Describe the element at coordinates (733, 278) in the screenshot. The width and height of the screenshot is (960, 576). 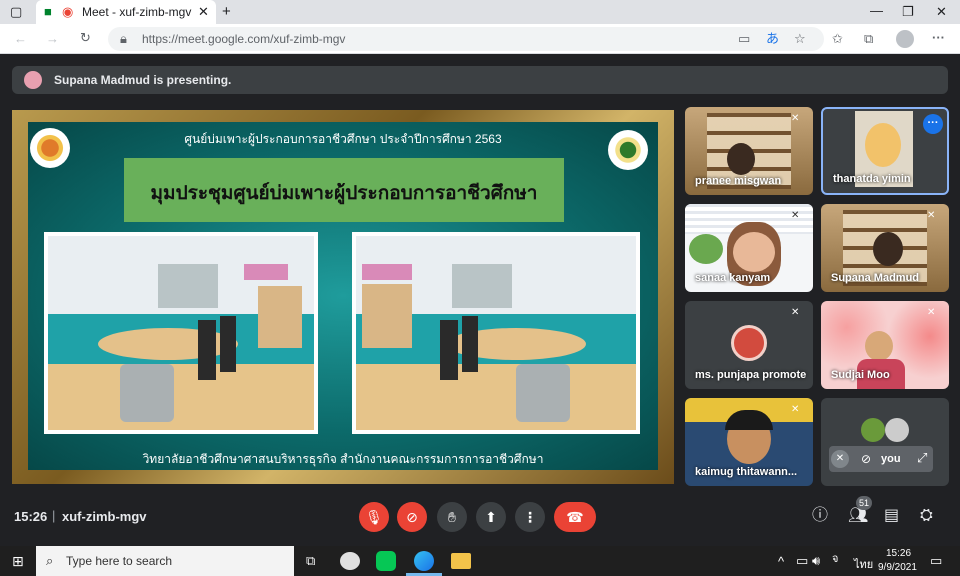
I see `participant-name: sanaa kanyam` at that location.